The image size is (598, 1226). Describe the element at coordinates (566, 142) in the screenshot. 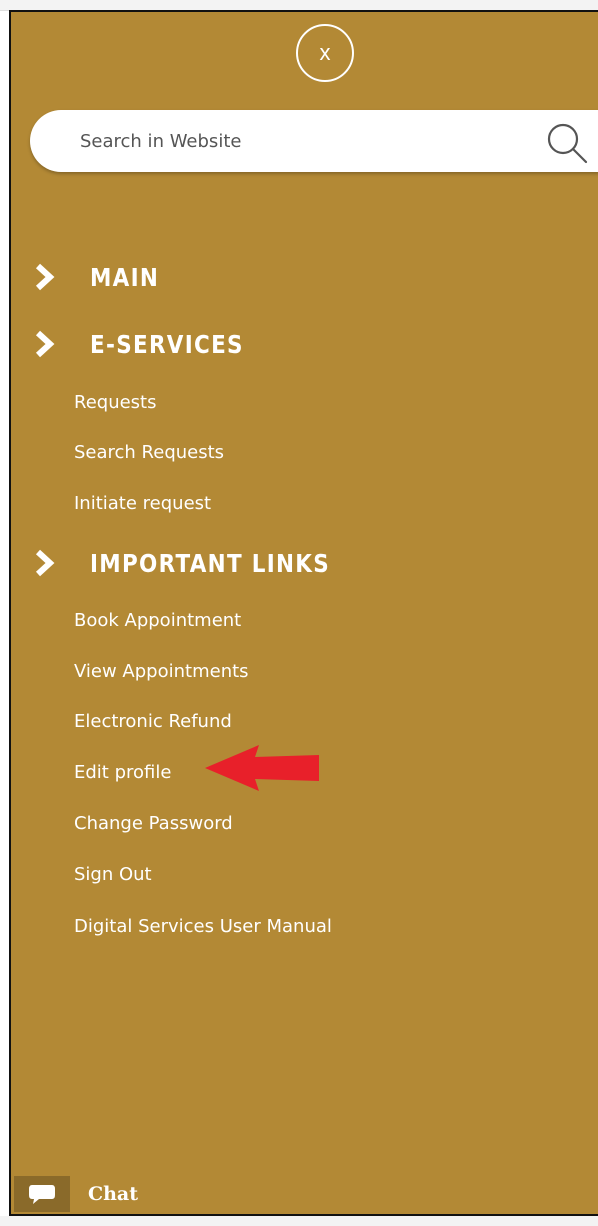

I see `search-icon` at that location.